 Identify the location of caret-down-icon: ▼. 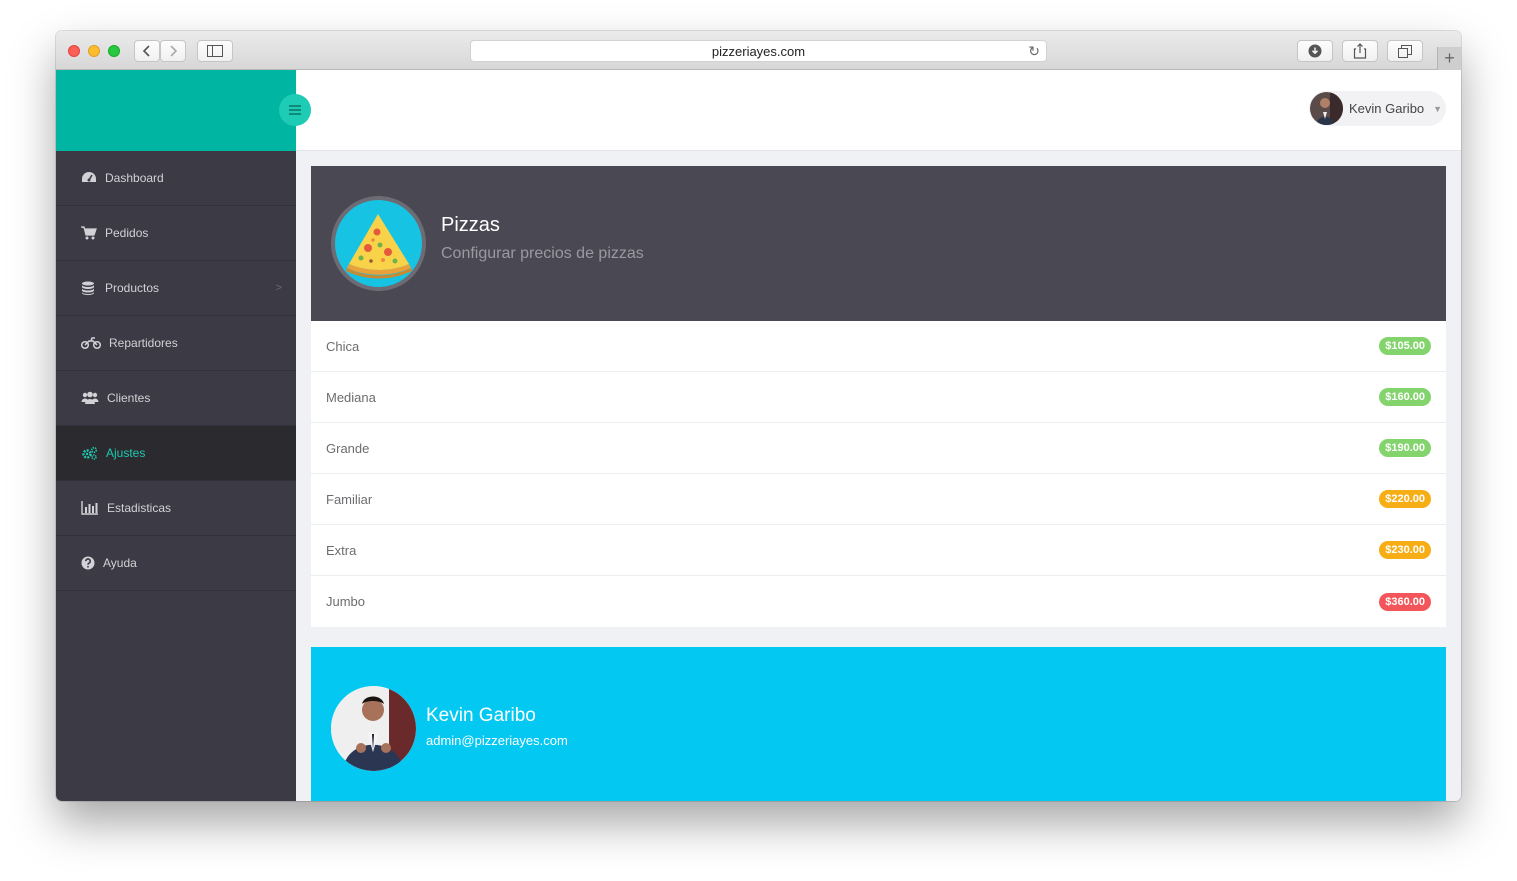
(1438, 108).